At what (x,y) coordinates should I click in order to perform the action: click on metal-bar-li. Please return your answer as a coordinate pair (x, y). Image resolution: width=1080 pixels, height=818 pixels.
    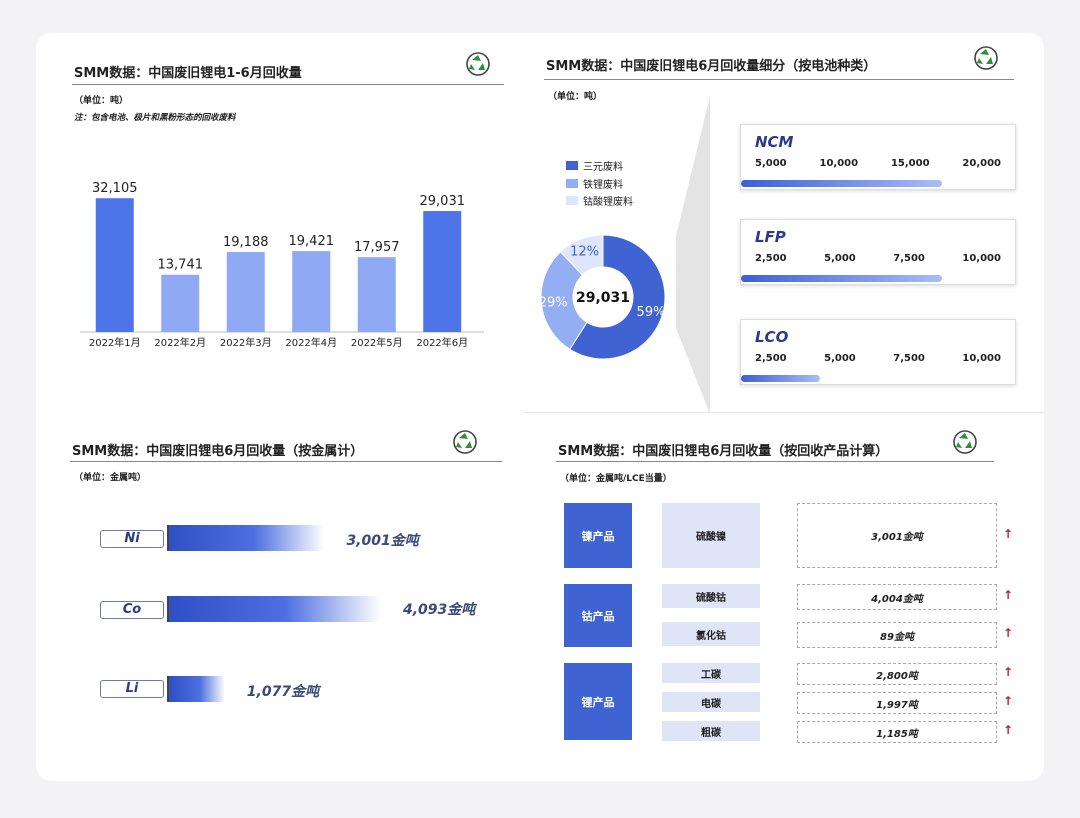
    Looking at the image, I should click on (196, 689).